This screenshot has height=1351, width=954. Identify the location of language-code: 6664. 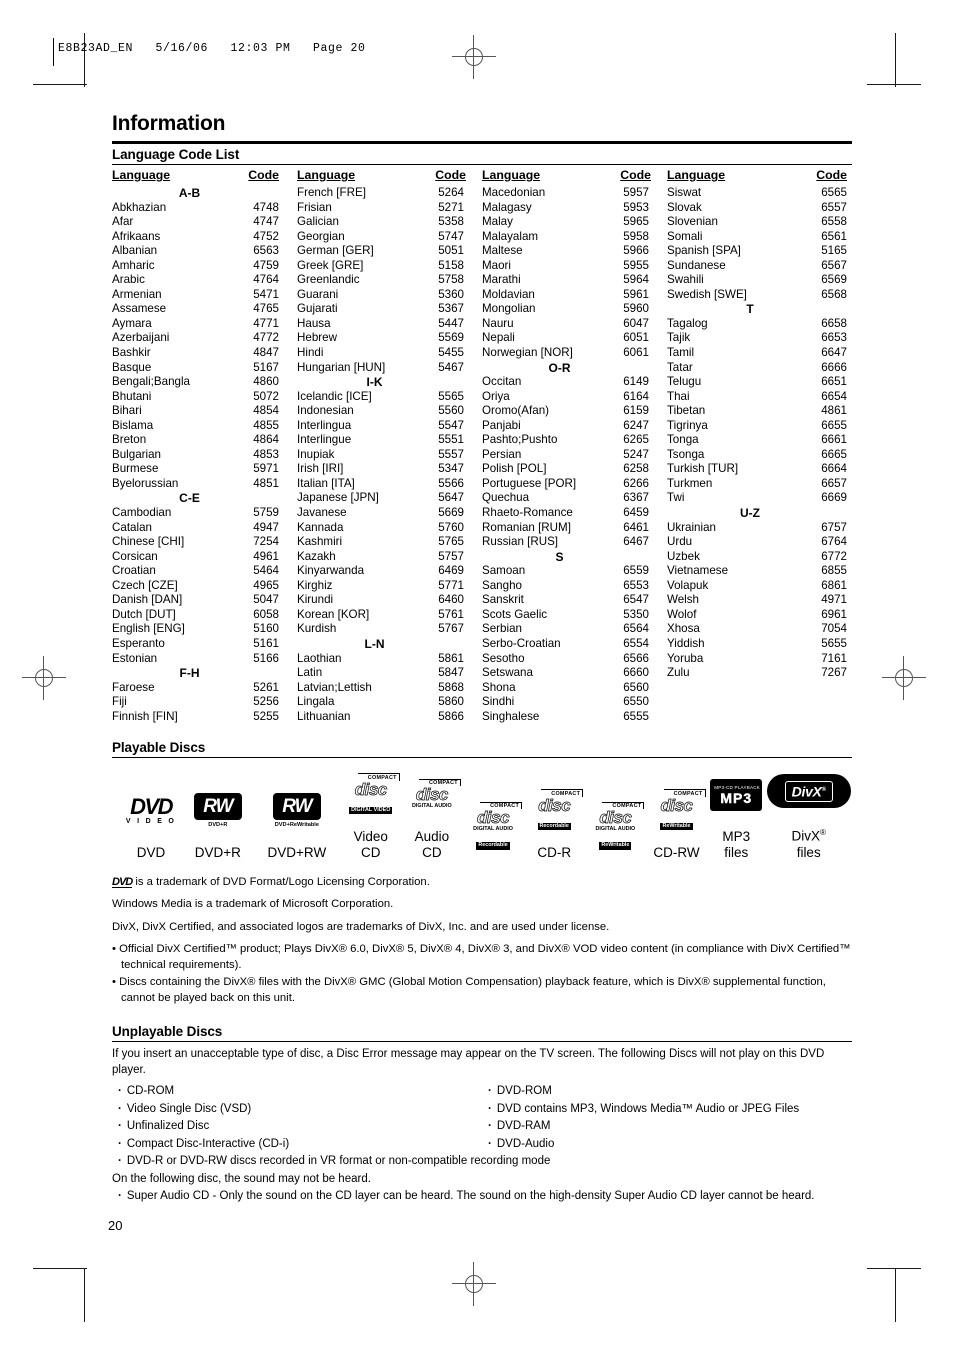
(834, 469).